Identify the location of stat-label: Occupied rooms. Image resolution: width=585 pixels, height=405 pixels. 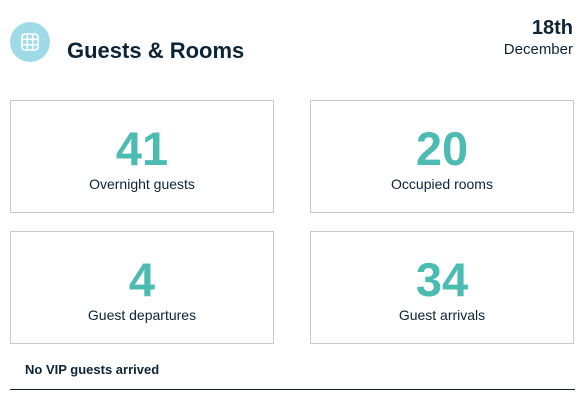
(442, 184).